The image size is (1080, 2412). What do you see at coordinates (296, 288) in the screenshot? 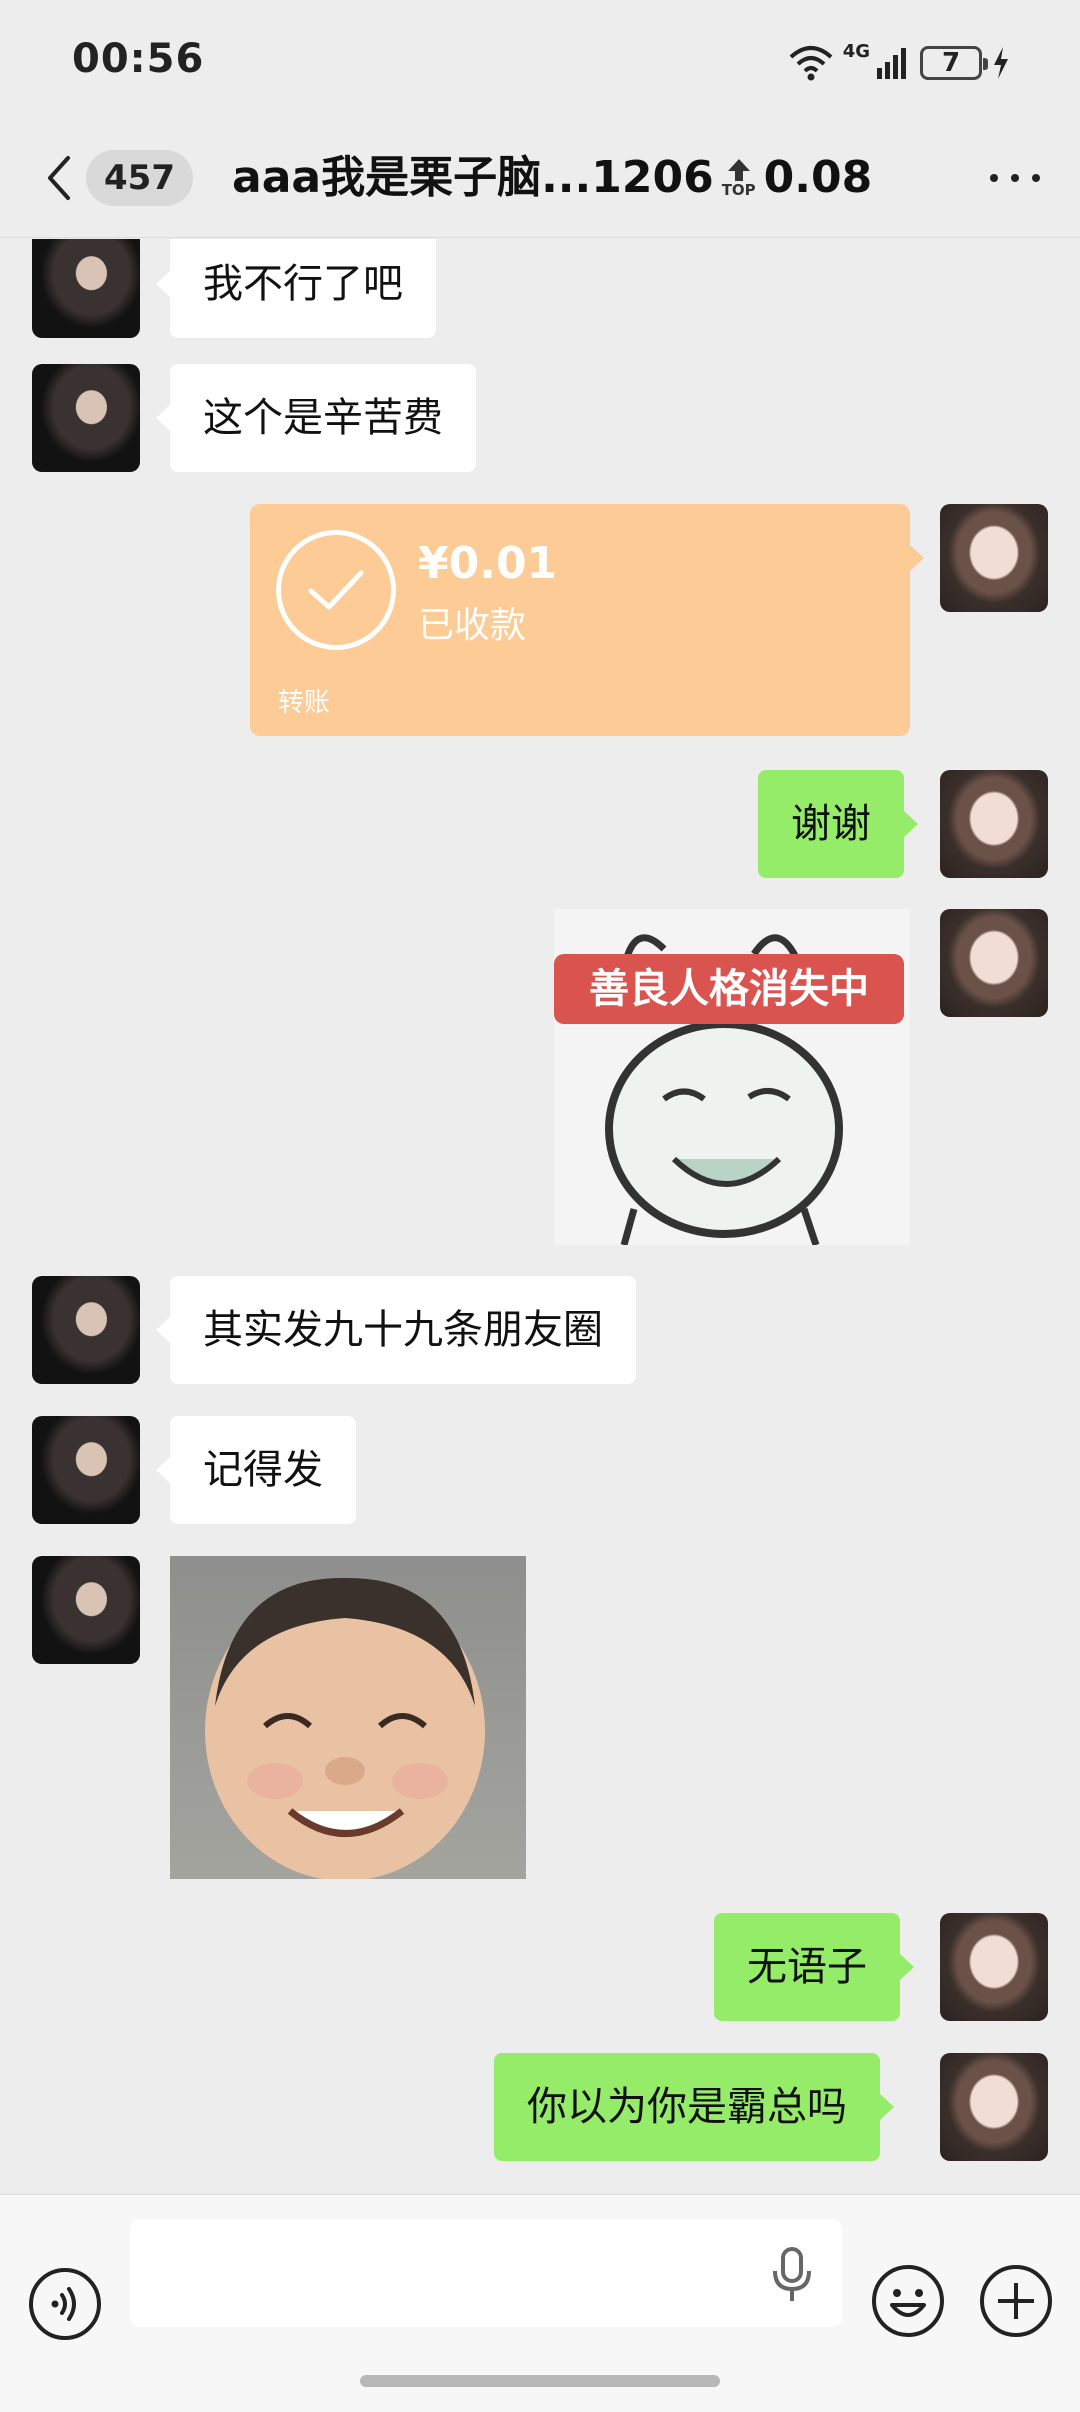
I see `received-message-bubble: 我不行了吧` at bounding box center [296, 288].